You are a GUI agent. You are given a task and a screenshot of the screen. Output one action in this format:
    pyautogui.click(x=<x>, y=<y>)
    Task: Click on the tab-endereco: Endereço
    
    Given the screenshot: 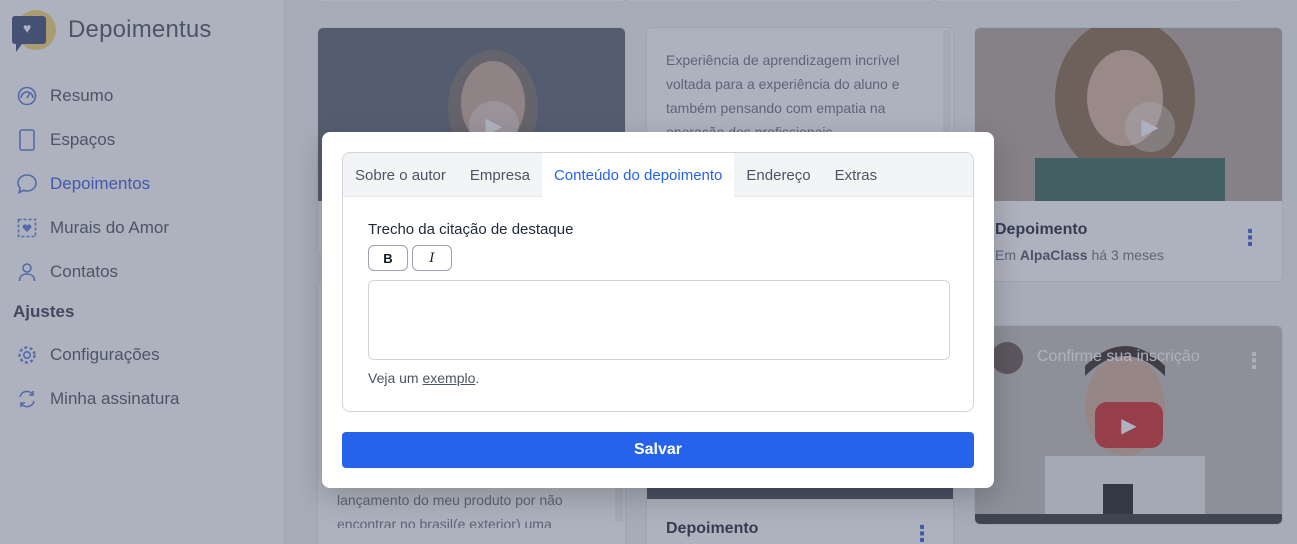 What is the action you would take?
    pyautogui.click(x=778, y=175)
    